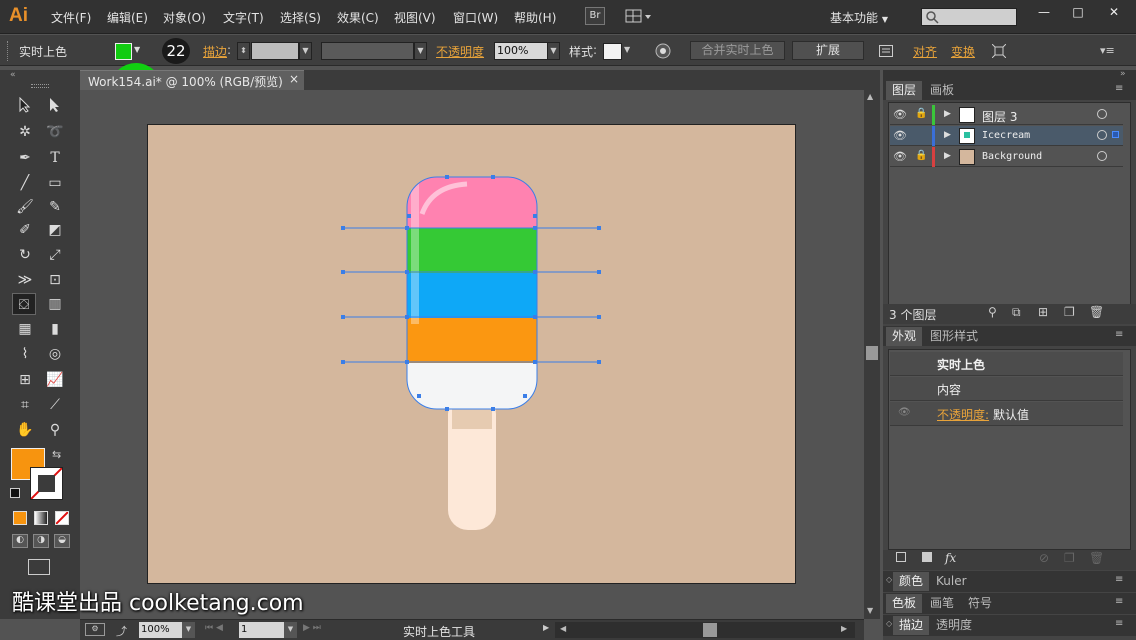  Describe the element at coordinates (954, 336) in the screenshot. I see `tab-graphic-styles: 图形样式` at that location.